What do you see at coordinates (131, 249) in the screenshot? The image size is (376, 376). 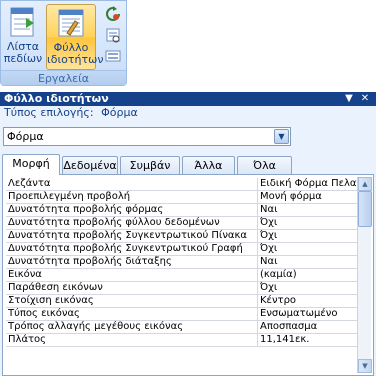 I see `property-name: Δυνατότητα προβολής Συγκεντρωτικού Γραφή` at bounding box center [131, 249].